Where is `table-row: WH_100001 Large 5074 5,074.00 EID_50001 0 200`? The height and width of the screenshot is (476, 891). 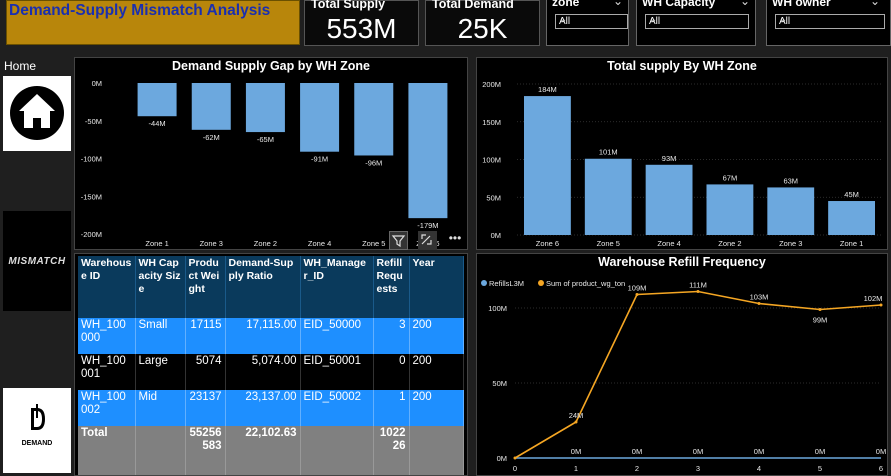
table-row: WH_100001 Large 5074 5,074.00 EID_50001 0 200 is located at coordinates (271, 372).